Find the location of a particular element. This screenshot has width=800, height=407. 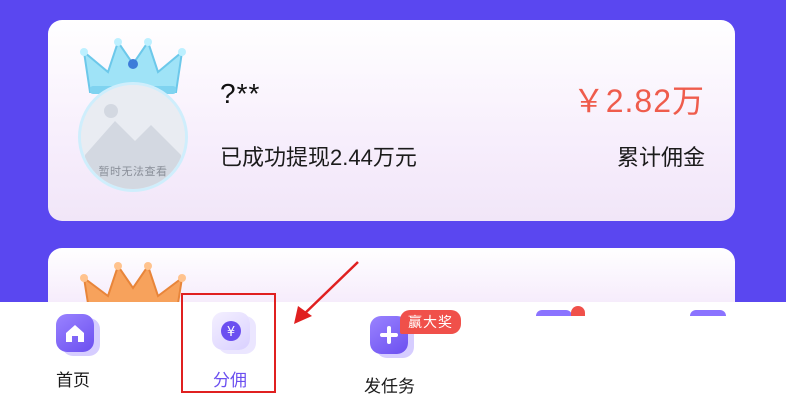

nav-home-label: 首页 is located at coordinates (73, 380).